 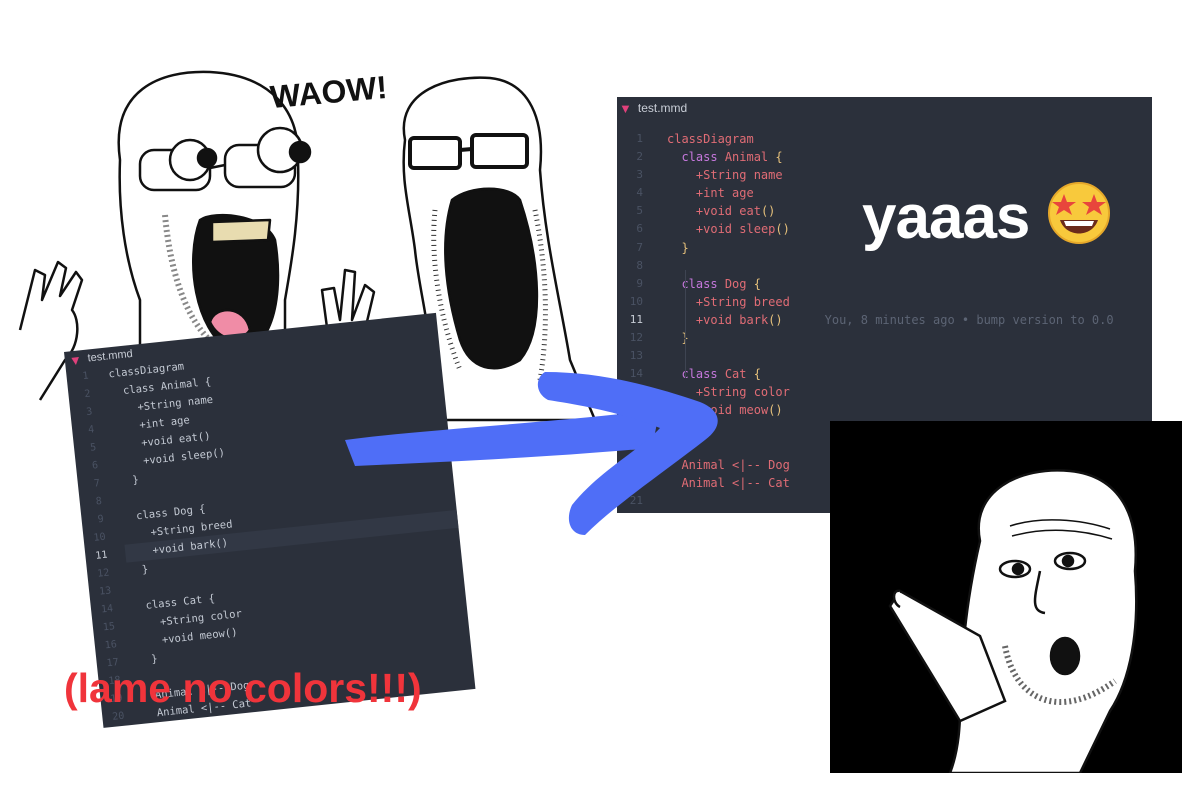 What do you see at coordinates (1013, 621) in the screenshot?
I see `pointing-wojak-drawing` at bounding box center [1013, 621].